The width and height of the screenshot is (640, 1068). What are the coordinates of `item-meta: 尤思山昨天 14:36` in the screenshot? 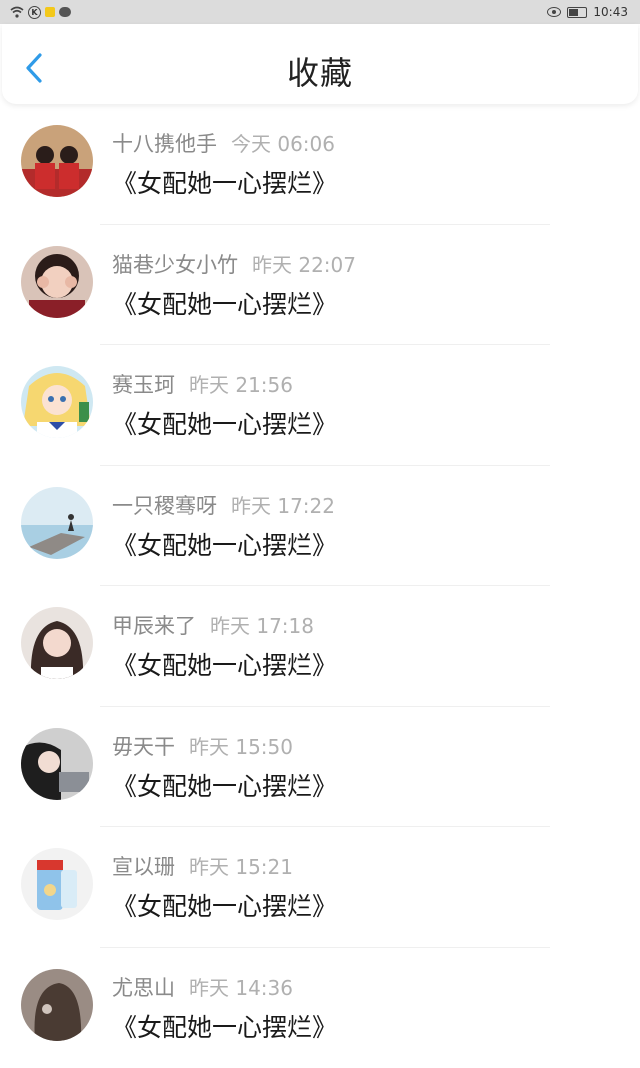 It's located at (202, 986).